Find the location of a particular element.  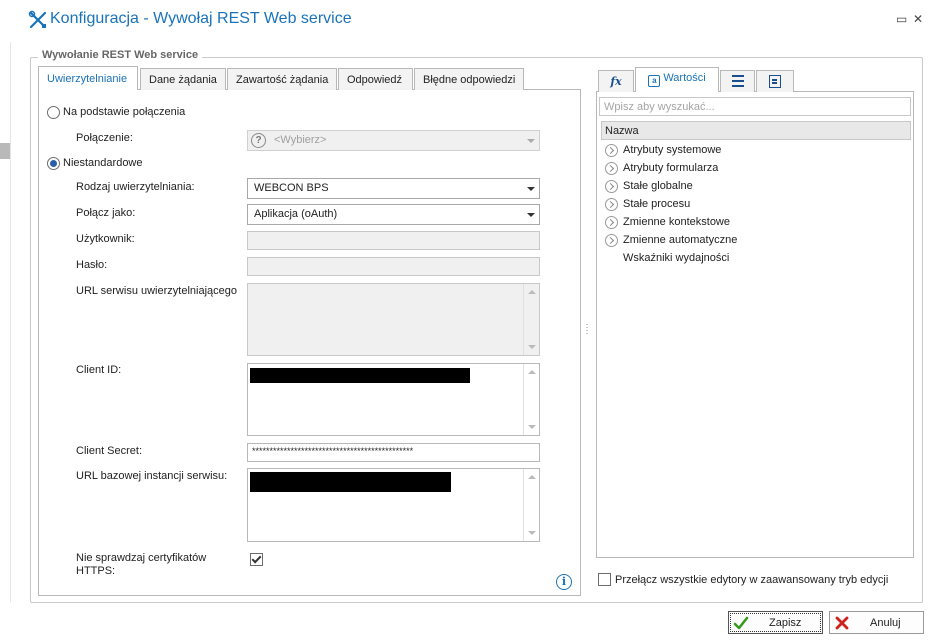

auth-type-label: Rodzaj uwierzytelniania: is located at coordinates (135, 187).